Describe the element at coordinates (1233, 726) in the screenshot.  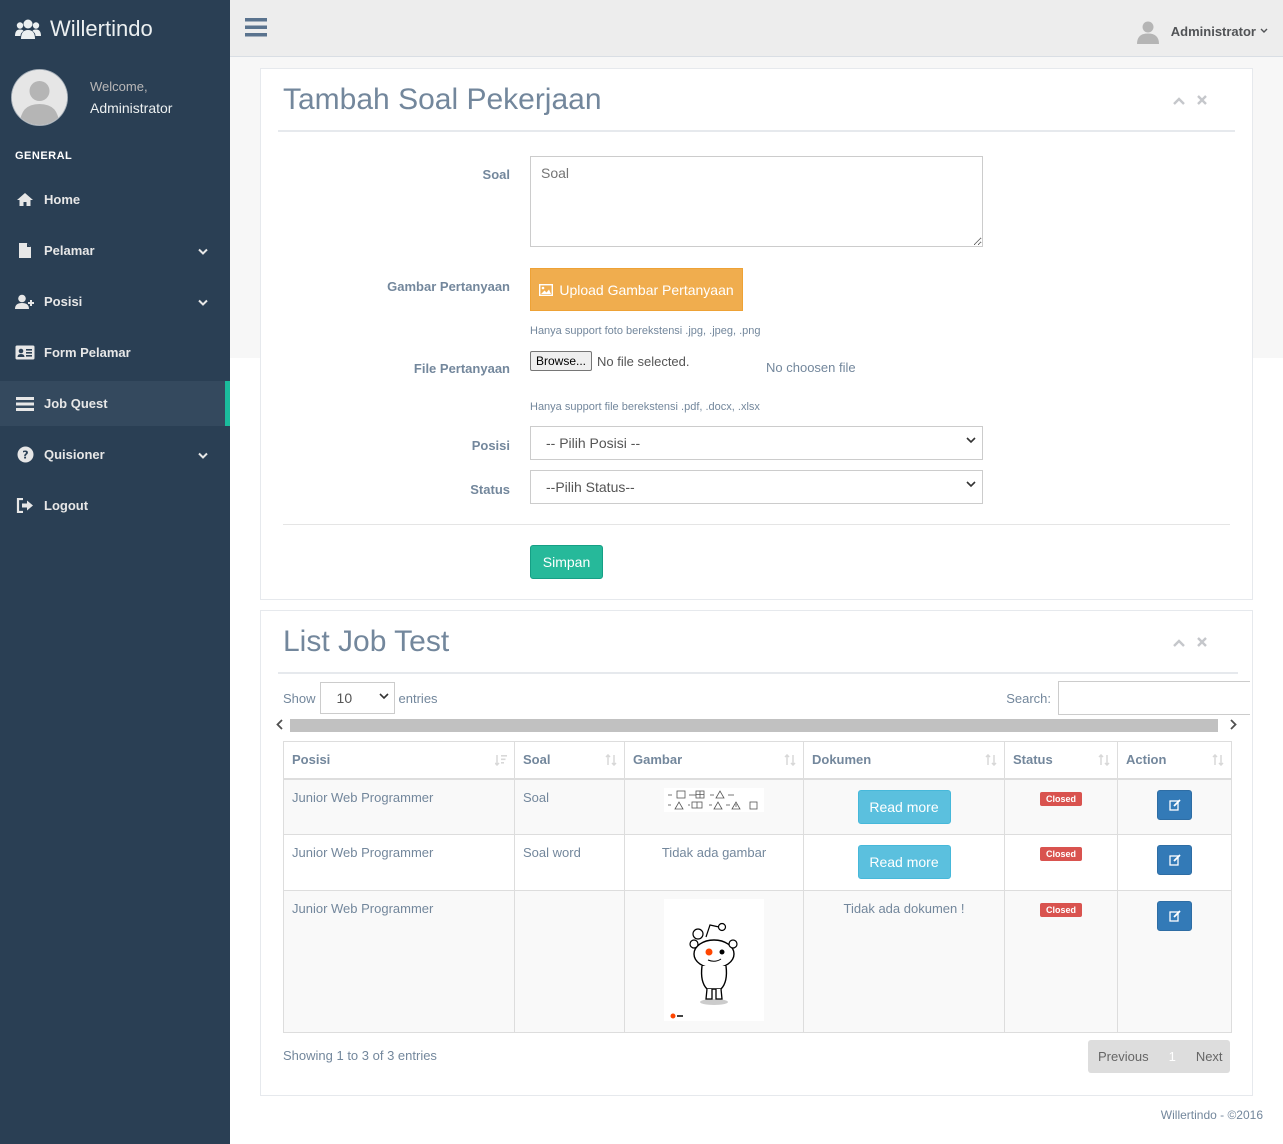
I see `scroll-right-icon` at that location.